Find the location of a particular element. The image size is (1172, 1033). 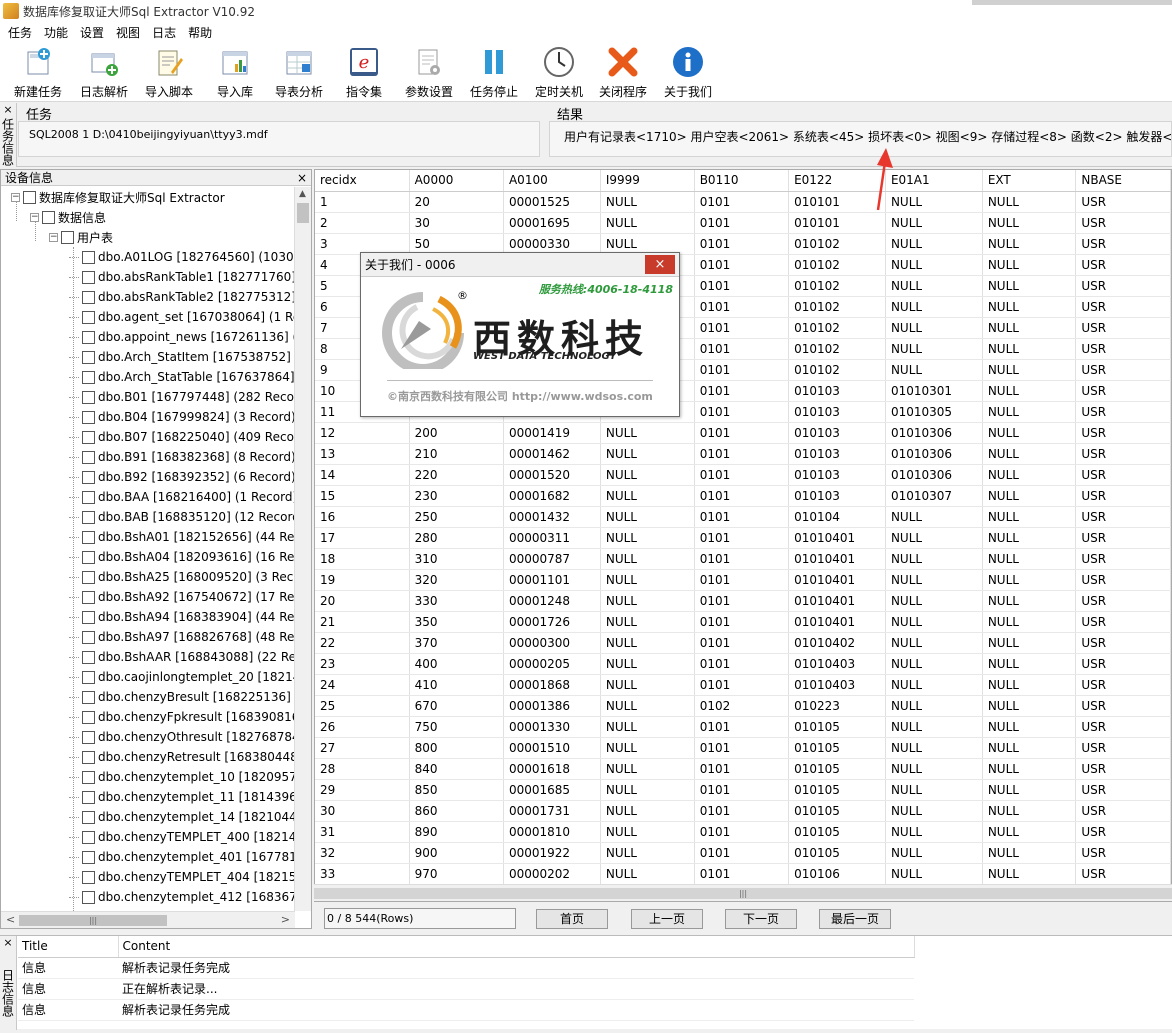

tree-item-table: dbo.BshA97 [168826768] (48 Reco is located at coordinates (182, 637).